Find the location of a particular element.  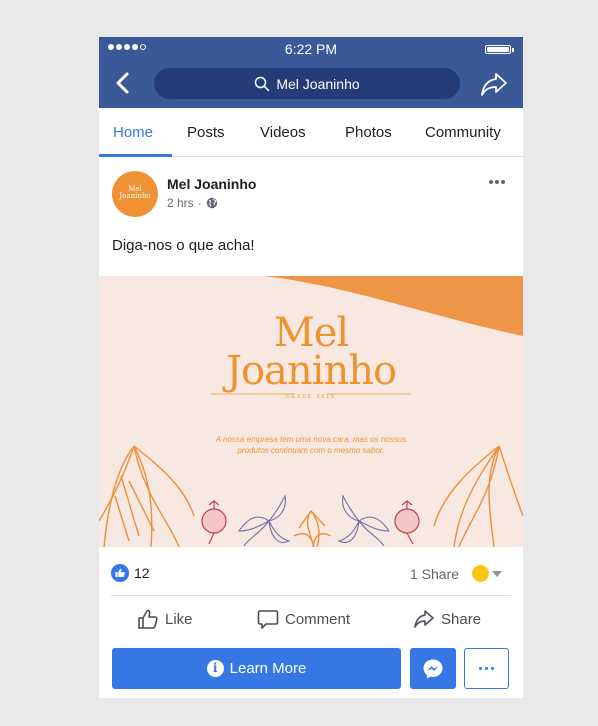

more-options-button is located at coordinates (486, 668).